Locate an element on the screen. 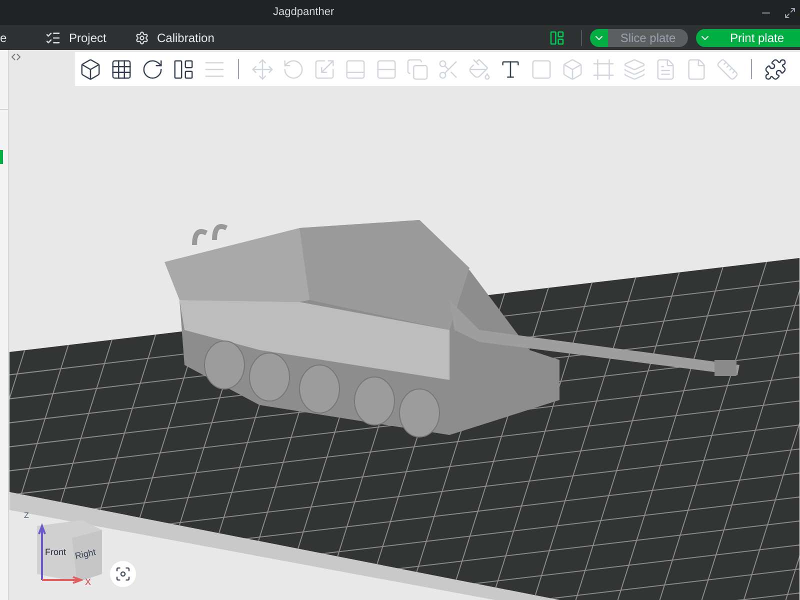 The height and width of the screenshot is (600, 800). list-icon is located at coordinates (53, 38).